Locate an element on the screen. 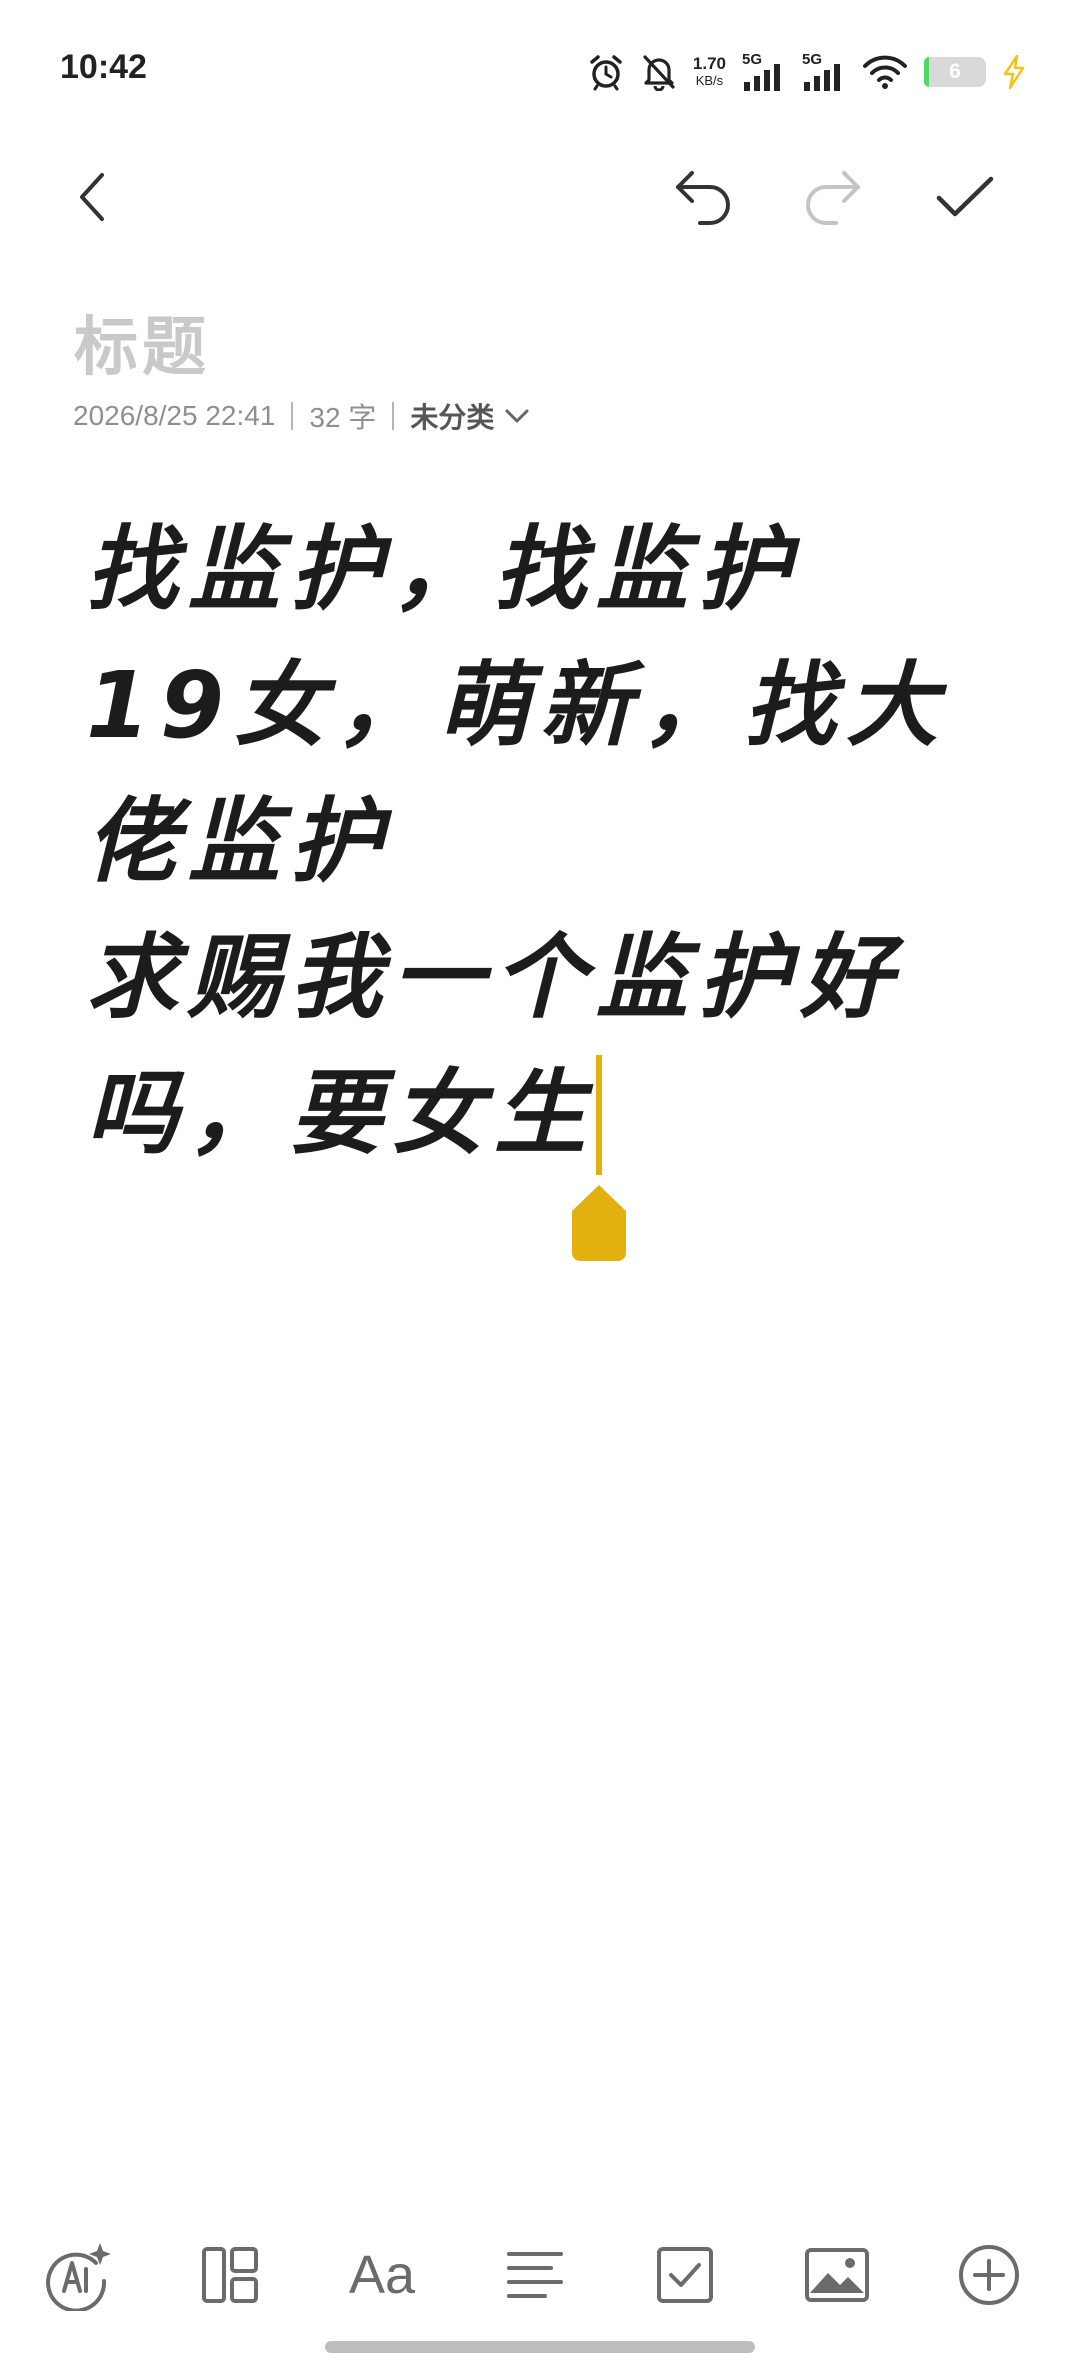  title-input: 标题 is located at coordinates (142, 342).